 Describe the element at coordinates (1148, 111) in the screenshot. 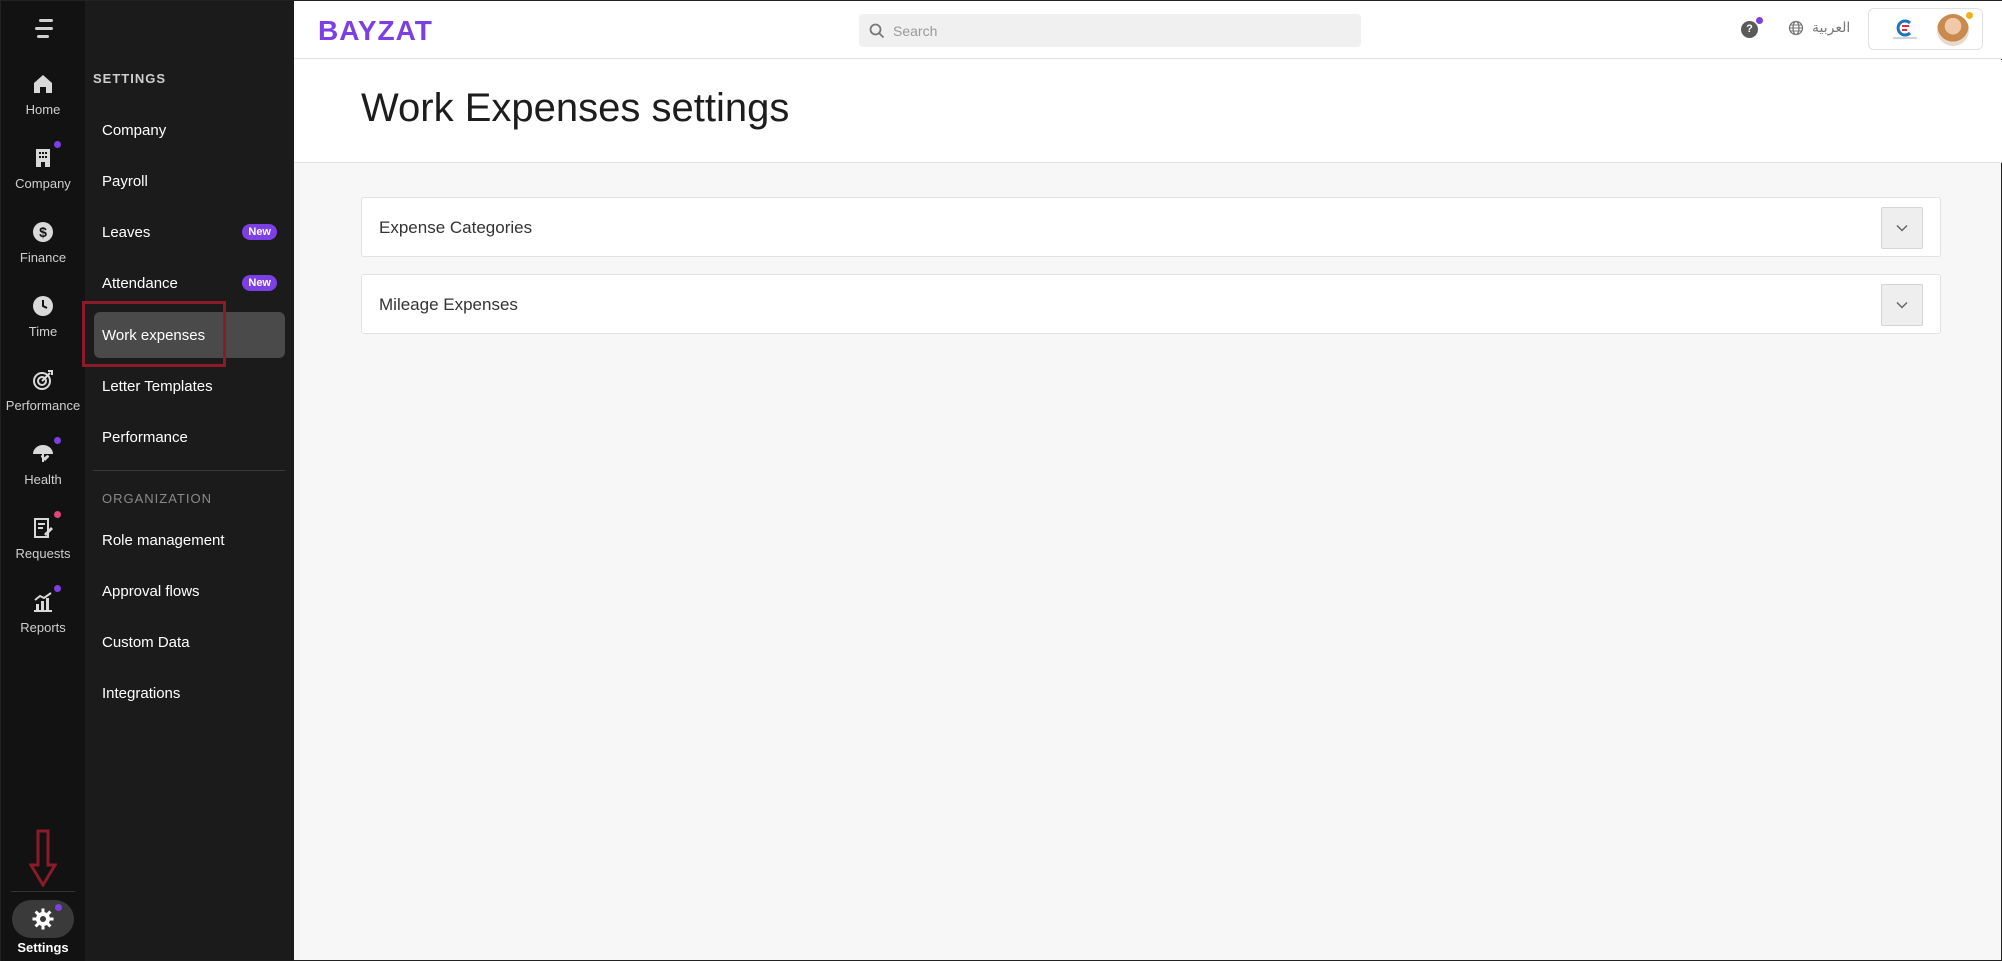

I see `page-header: Work Expenses settings` at that location.